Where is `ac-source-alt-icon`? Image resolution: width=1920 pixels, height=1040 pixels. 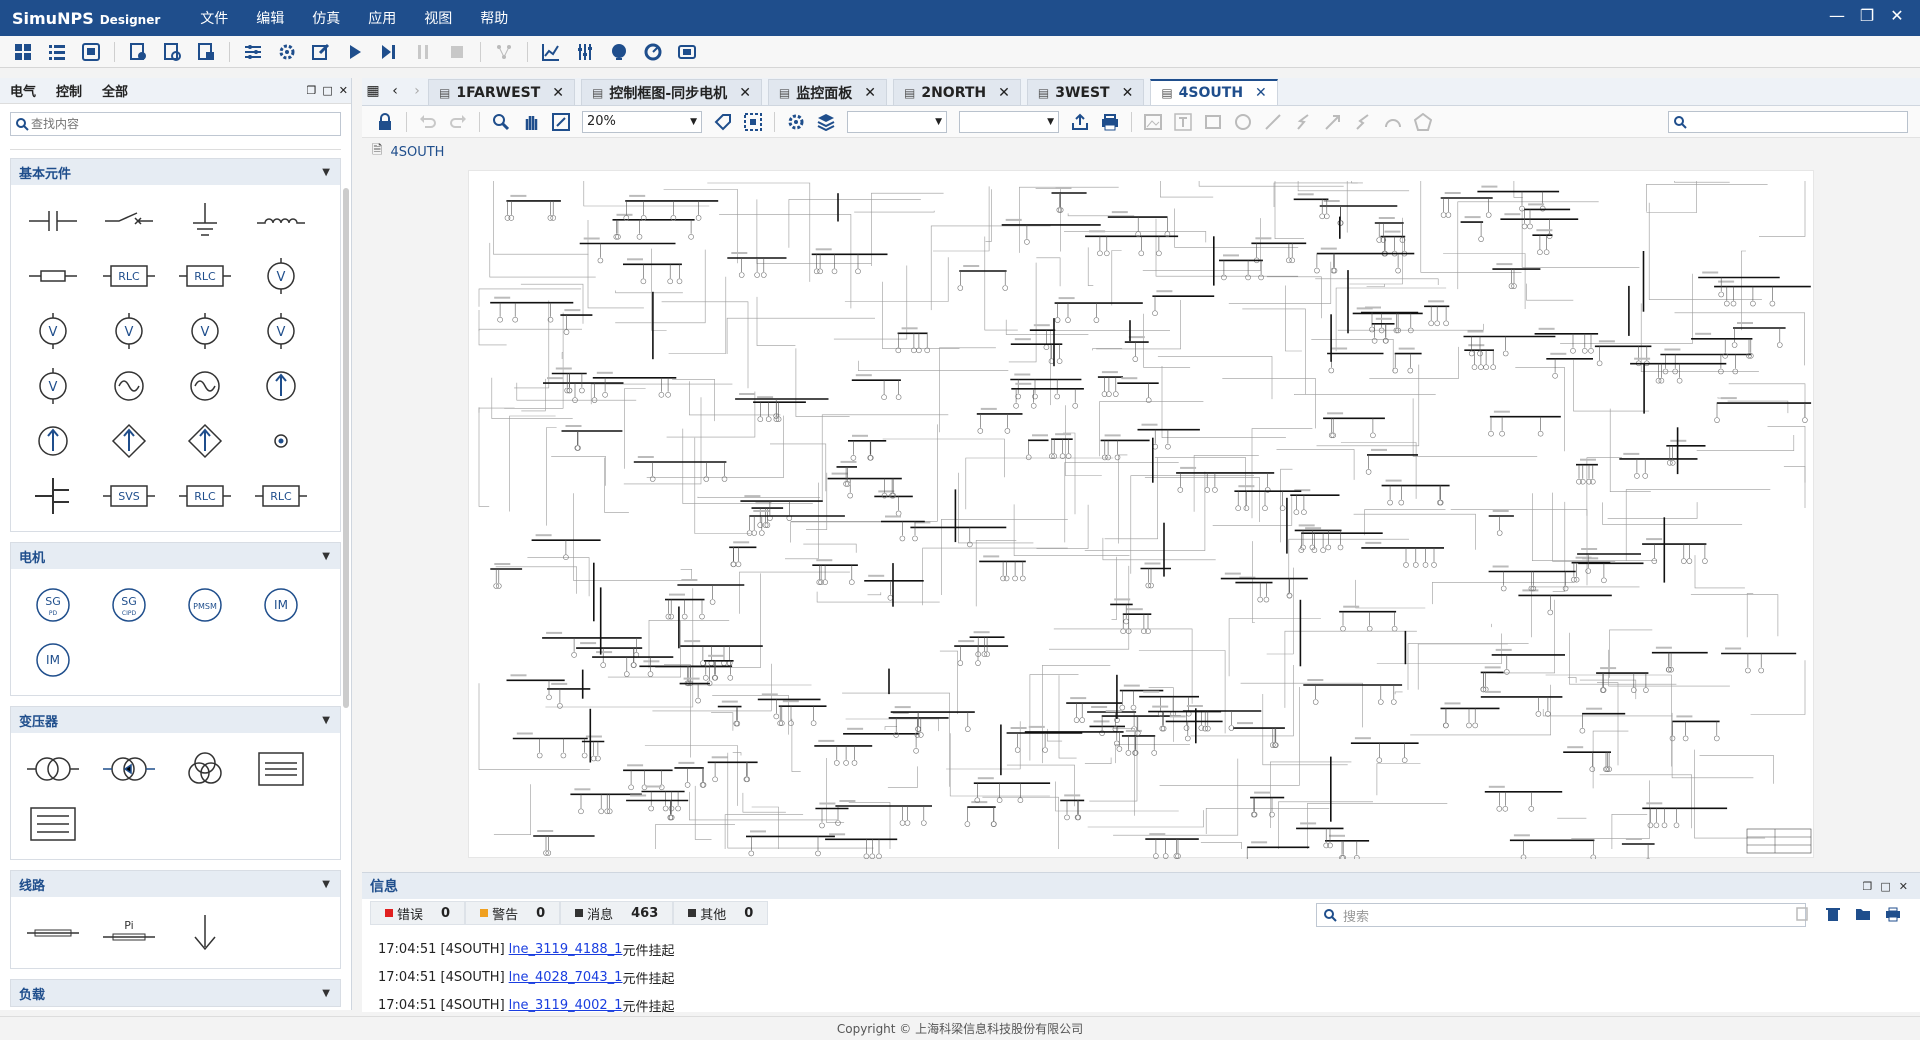
ac-source-alt-icon is located at coordinates (205, 385).